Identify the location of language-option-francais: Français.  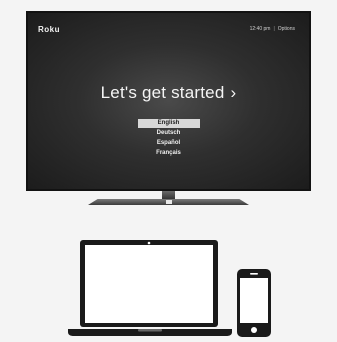
(169, 153).